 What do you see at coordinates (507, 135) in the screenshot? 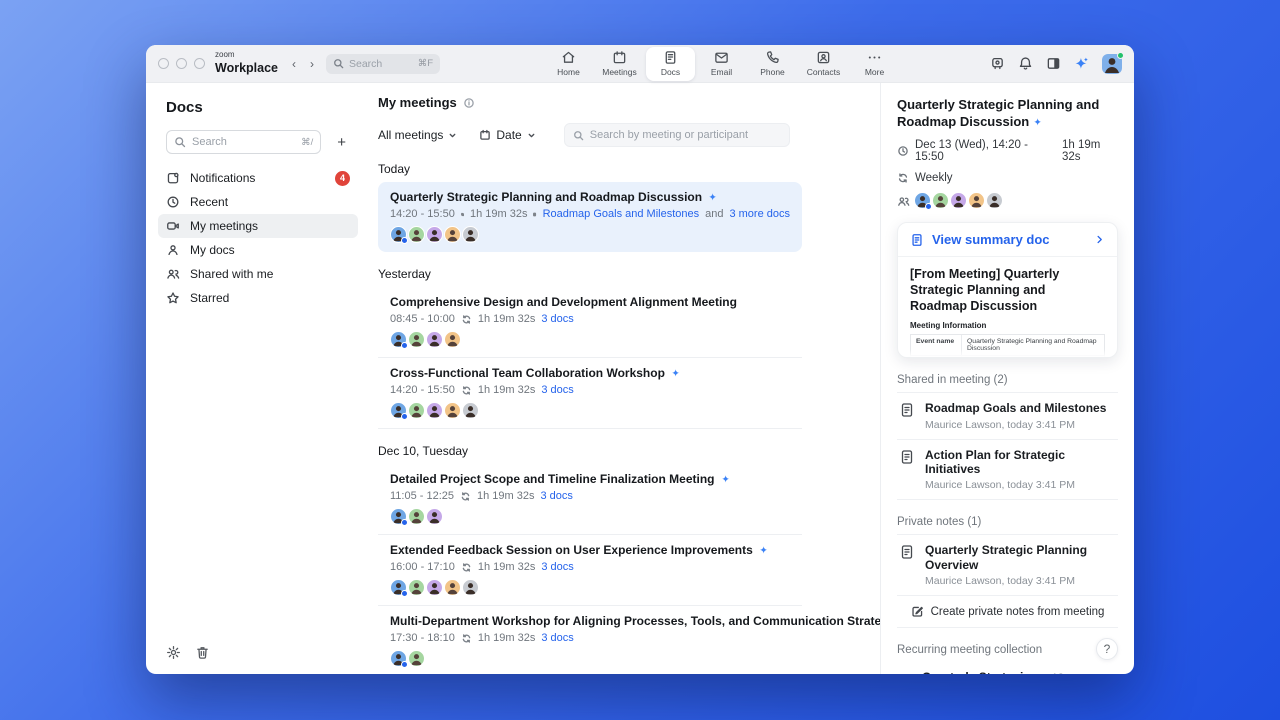
I see `date-filter: Date` at bounding box center [507, 135].